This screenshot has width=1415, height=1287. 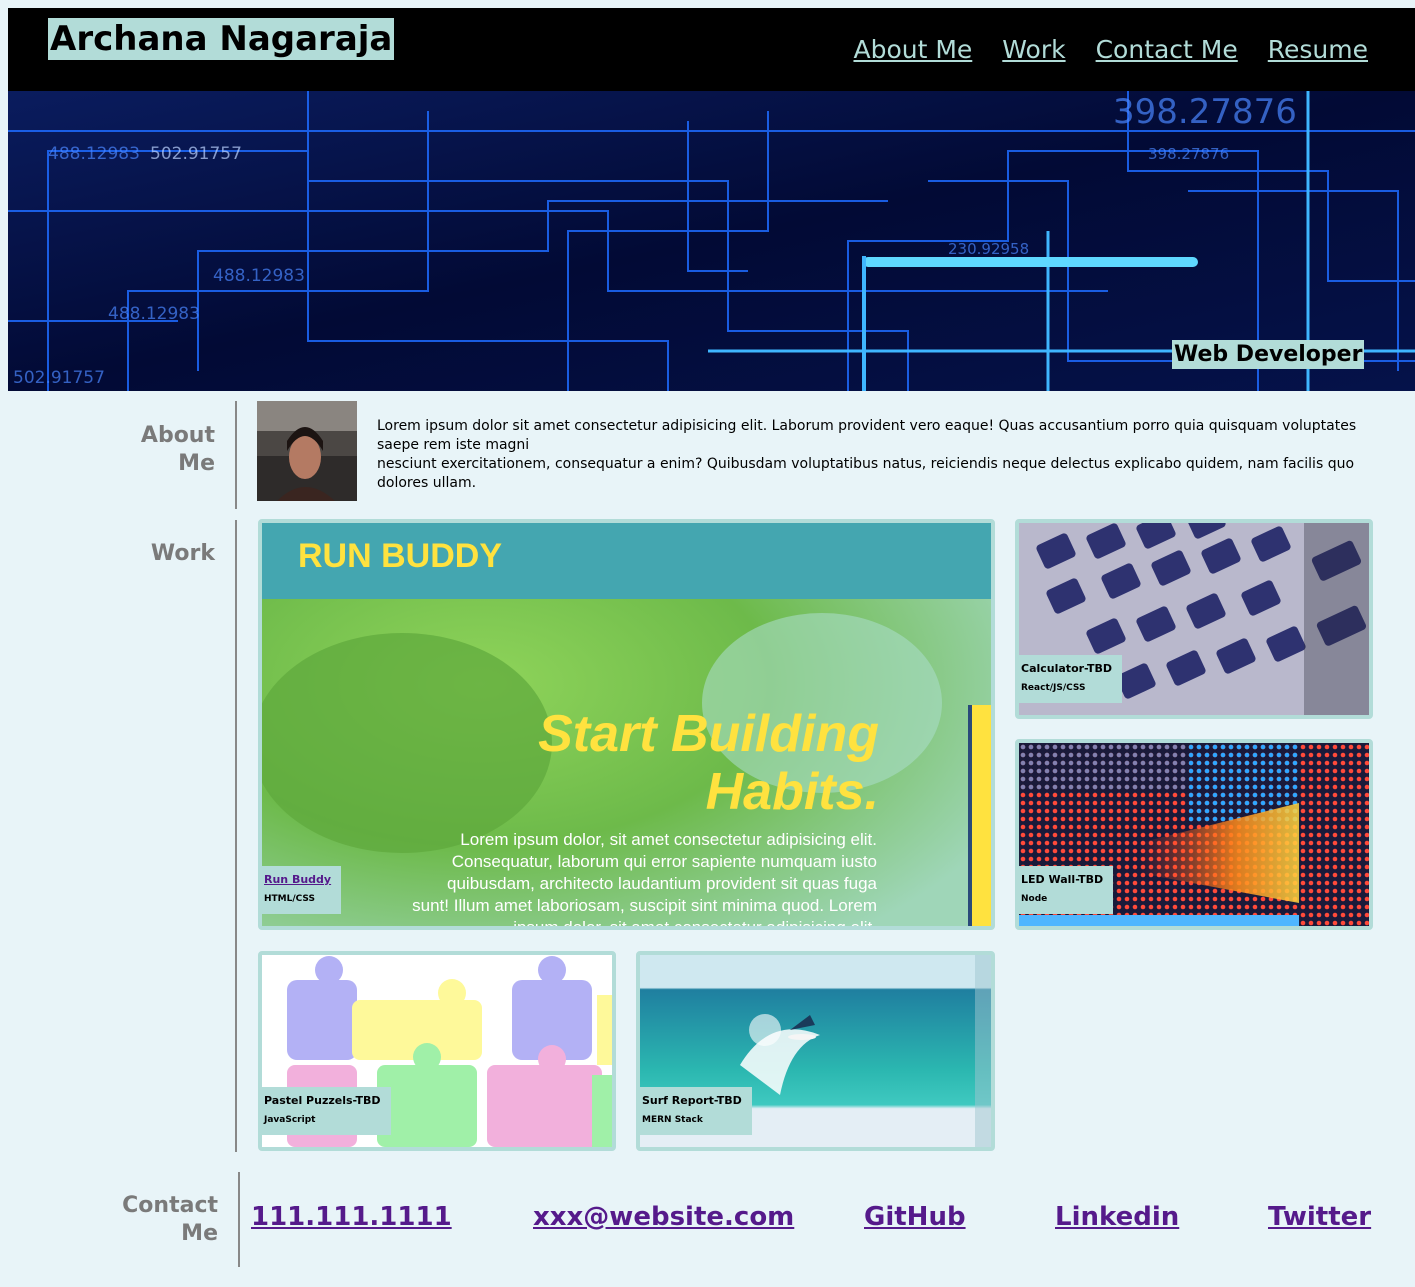 I want to click on run-buddy-screenshot-heading: Start Building Habits., so click(x=708, y=763).